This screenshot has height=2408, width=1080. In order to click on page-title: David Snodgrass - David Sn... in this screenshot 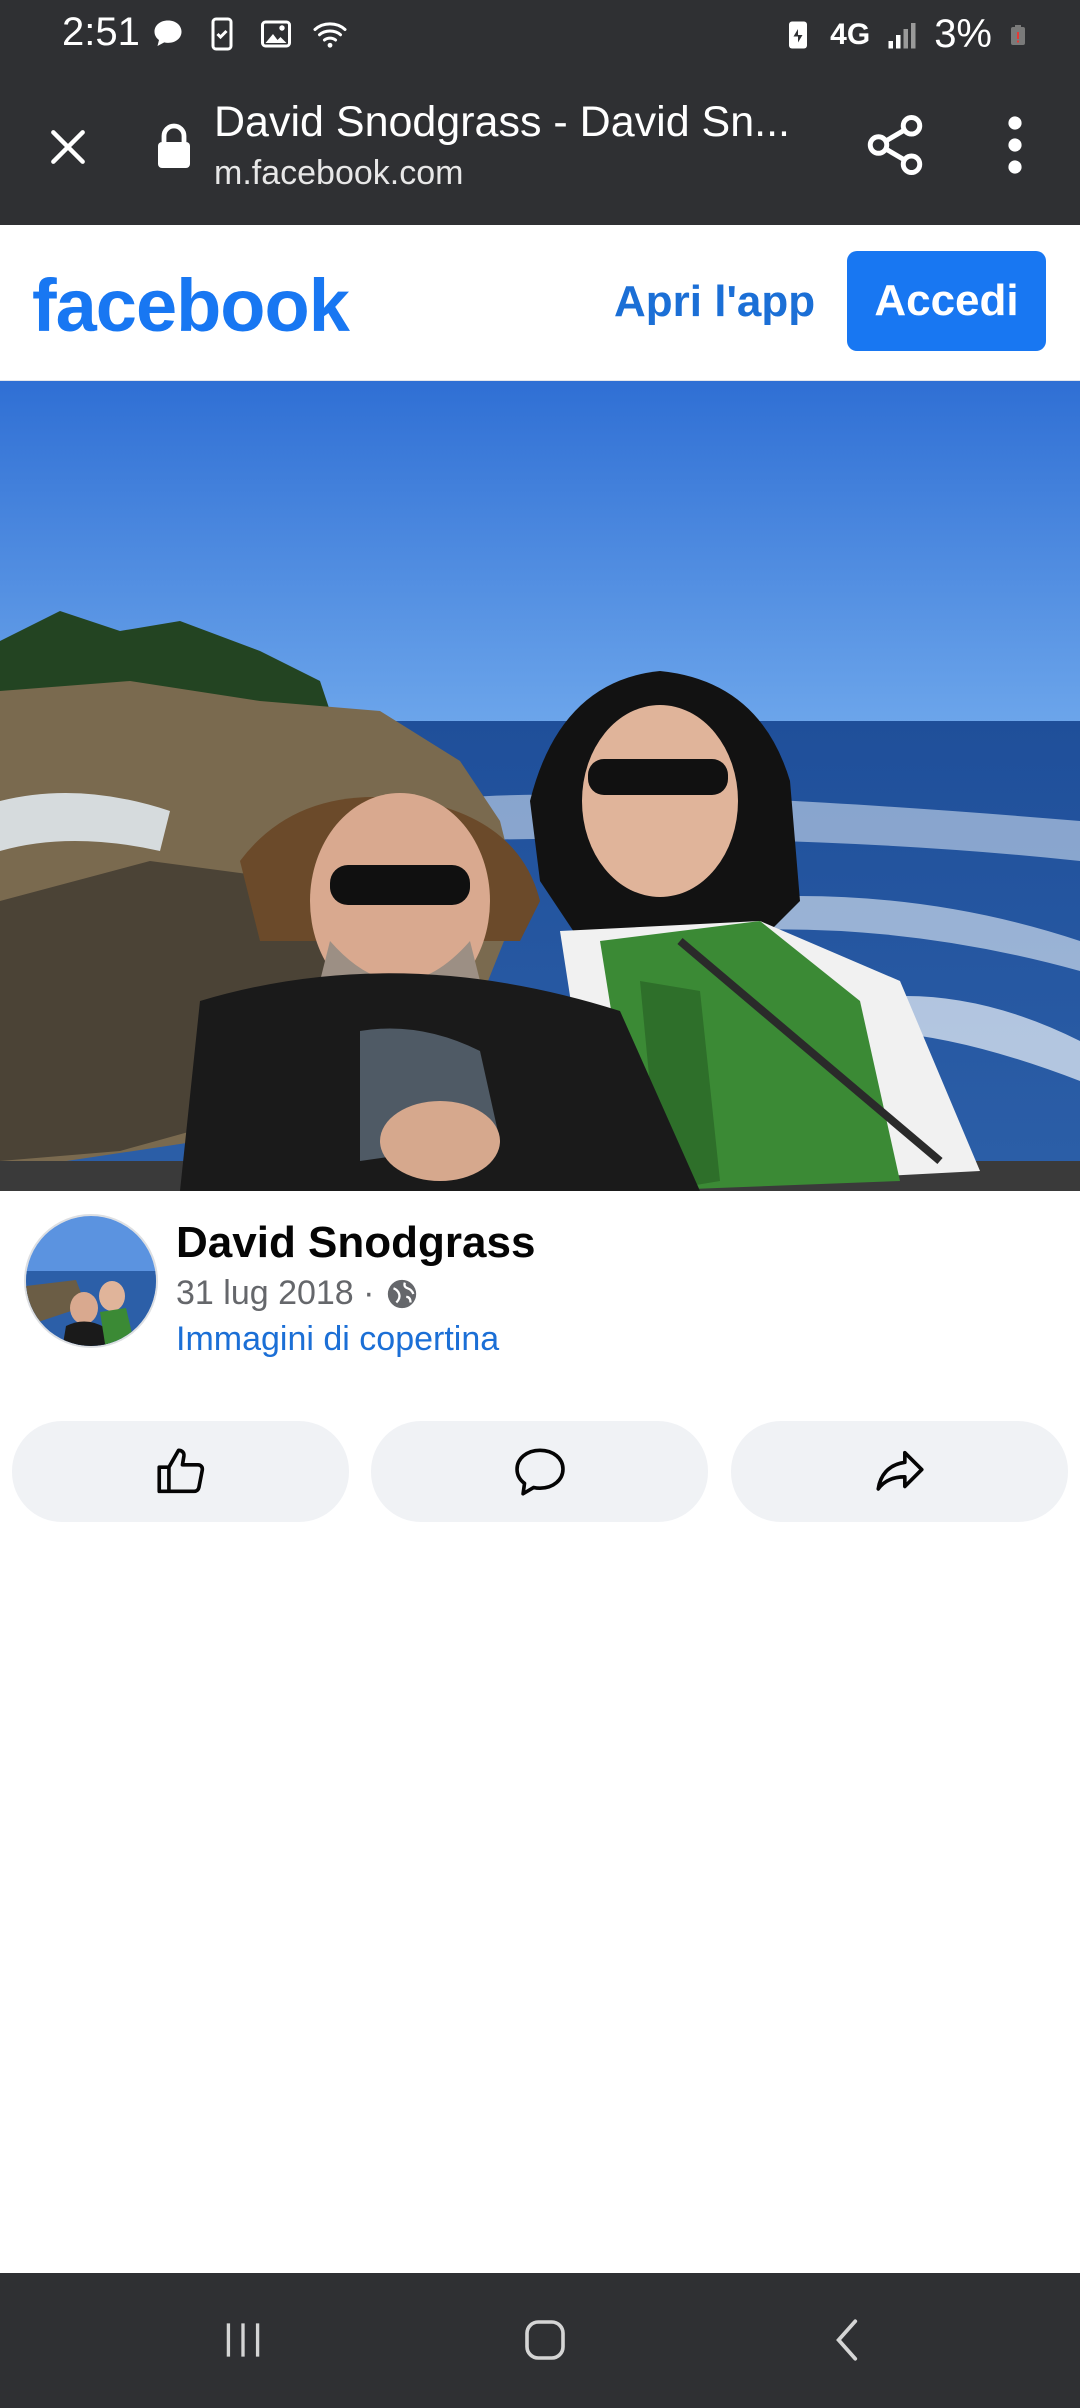, I will do `click(502, 122)`.